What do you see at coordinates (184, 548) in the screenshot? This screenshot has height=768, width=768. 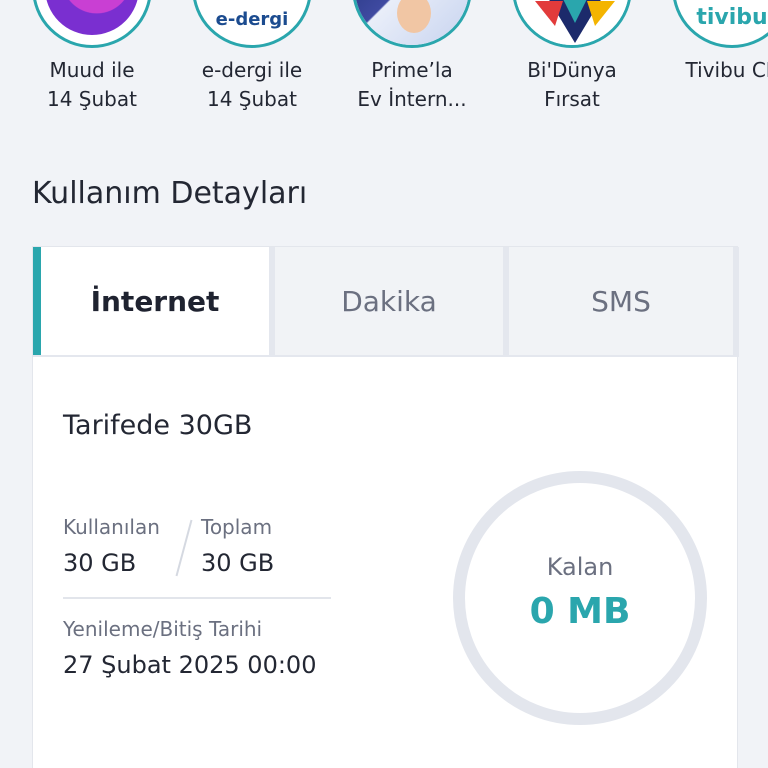 I see `separator-slash` at bounding box center [184, 548].